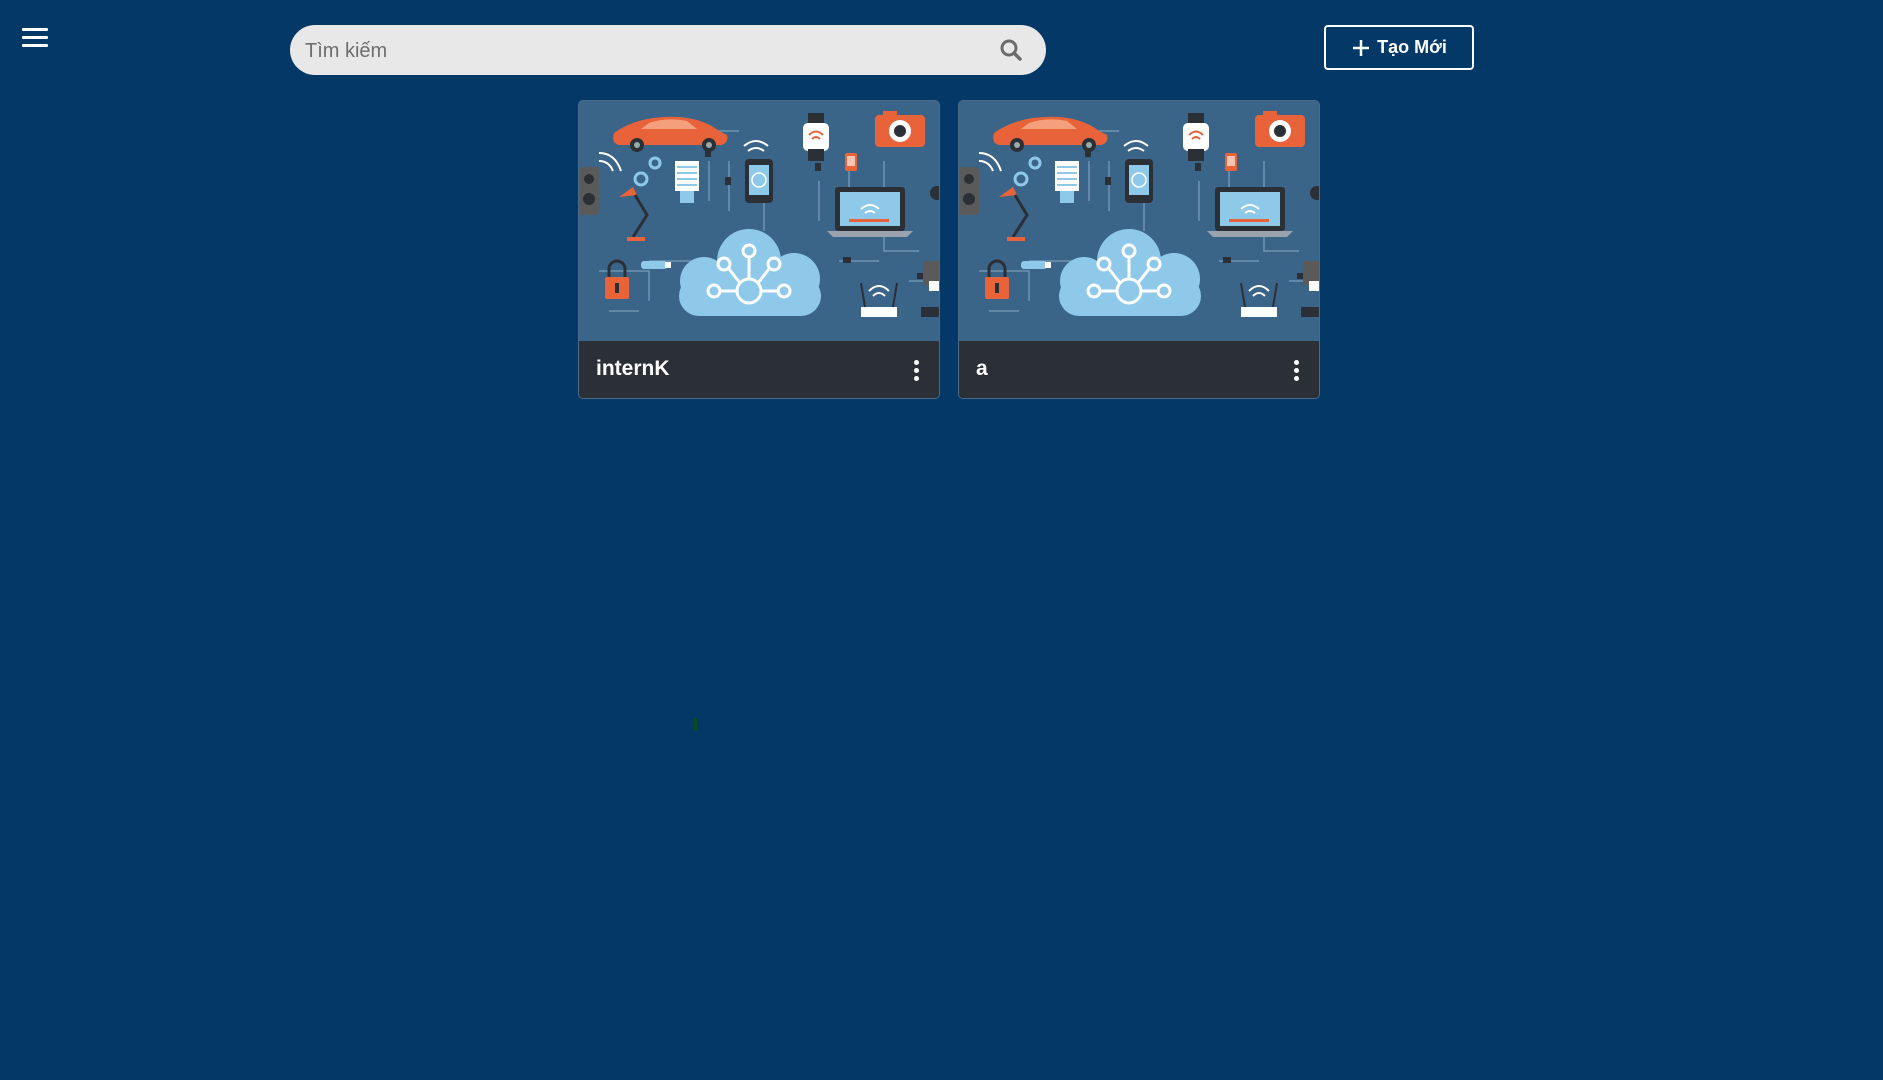 The height and width of the screenshot is (1080, 1883). Describe the element at coordinates (759, 369) in the screenshot. I see `card-footer: internK` at that location.